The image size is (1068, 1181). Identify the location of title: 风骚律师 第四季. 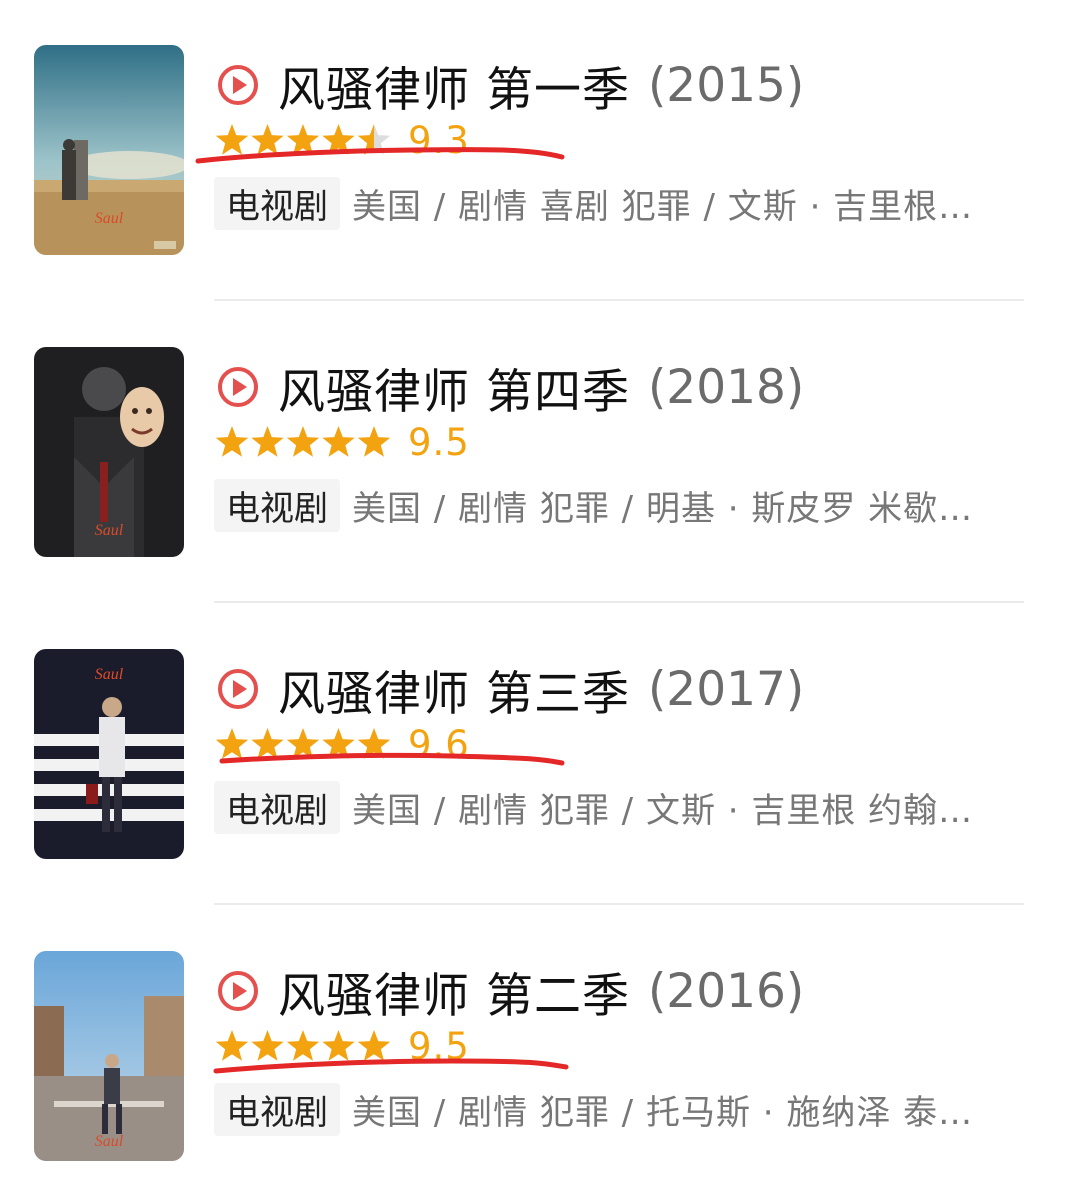
(454, 392).